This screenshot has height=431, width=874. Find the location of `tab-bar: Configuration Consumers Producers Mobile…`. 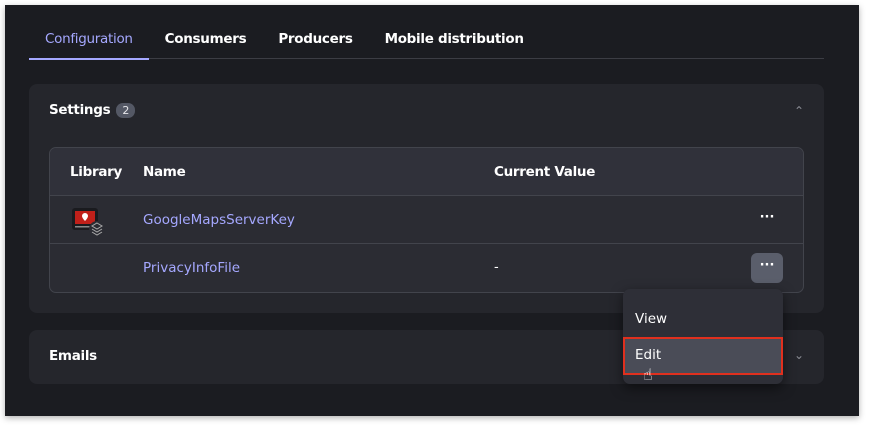

tab-bar: Configuration Consumers Producers Mobile… is located at coordinates (426, 42).